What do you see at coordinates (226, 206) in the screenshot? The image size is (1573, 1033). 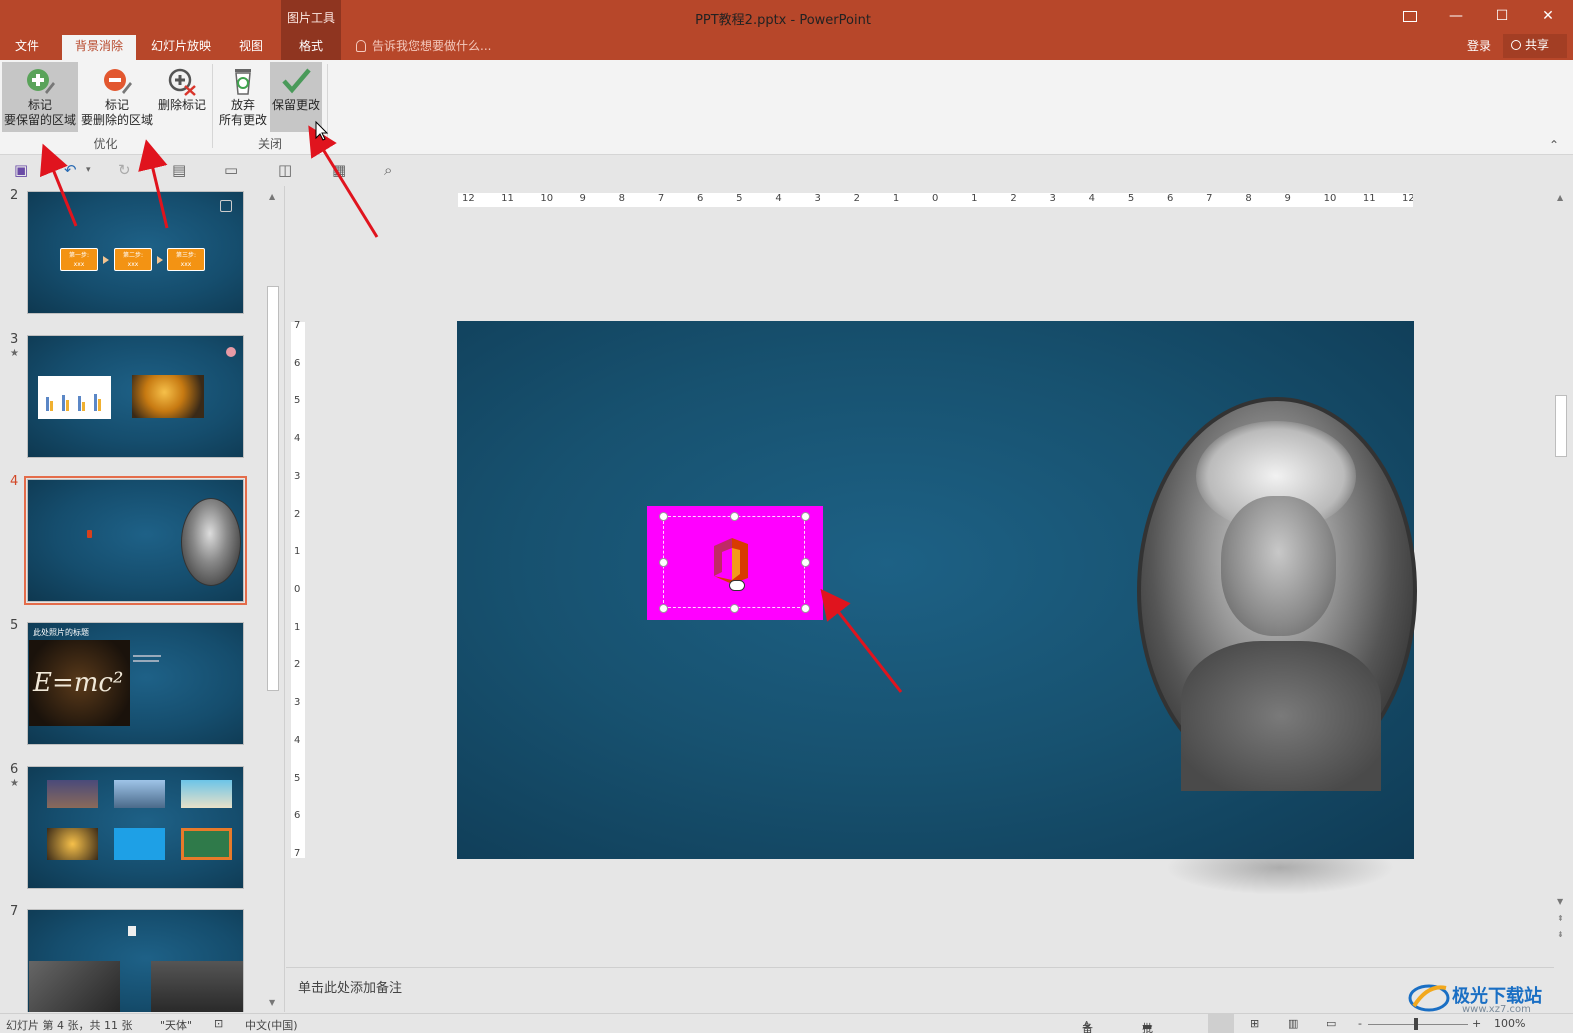 I see `calendar-icon` at bounding box center [226, 206].